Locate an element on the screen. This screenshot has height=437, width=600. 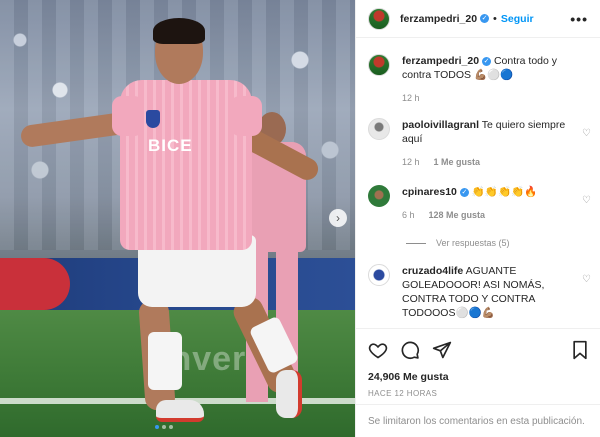
carousel-dots is located at coordinates (164, 427).